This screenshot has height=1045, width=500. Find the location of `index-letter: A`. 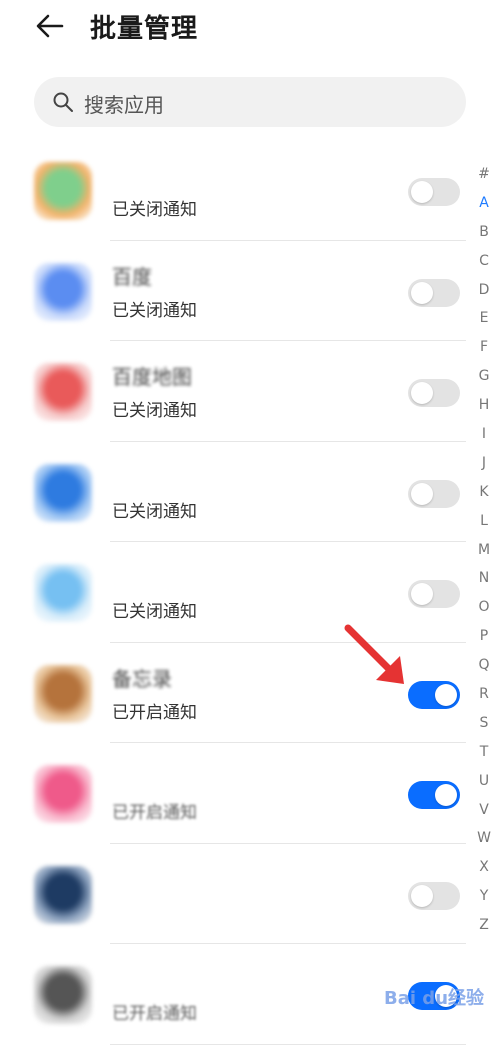

index-letter: A is located at coordinates (484, 203).